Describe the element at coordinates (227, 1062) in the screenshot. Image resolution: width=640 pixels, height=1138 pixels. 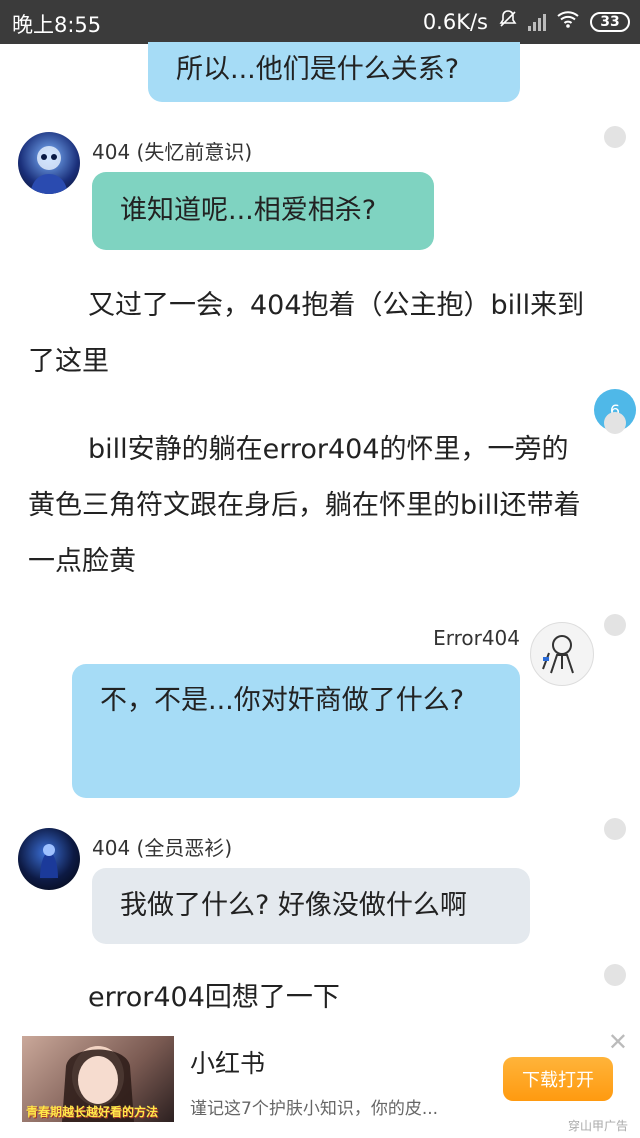
I see `ad-title: 小红书` at that location.